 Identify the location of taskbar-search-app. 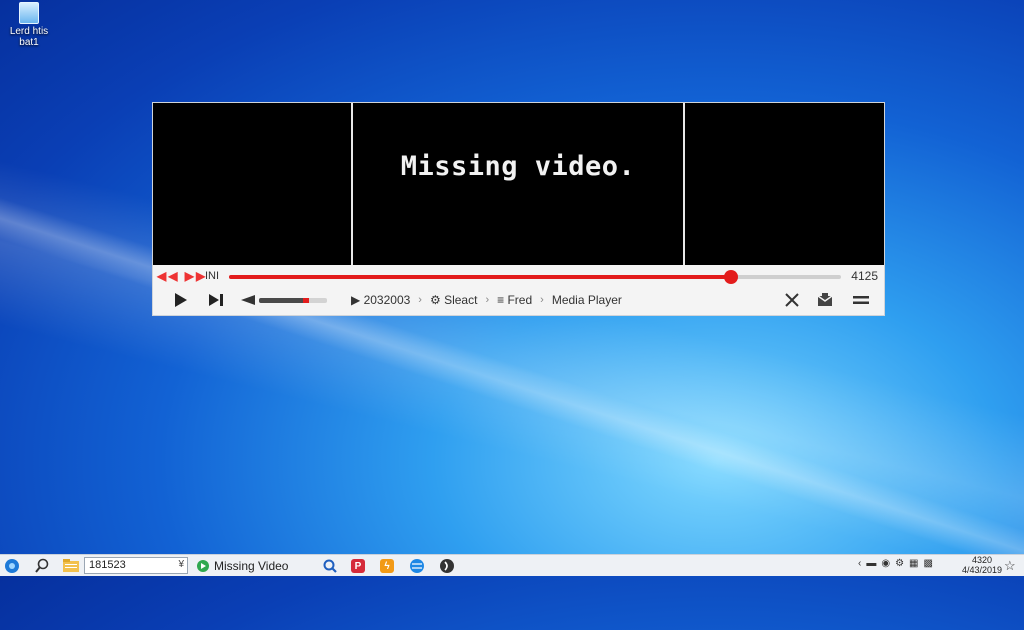
(330, 566).